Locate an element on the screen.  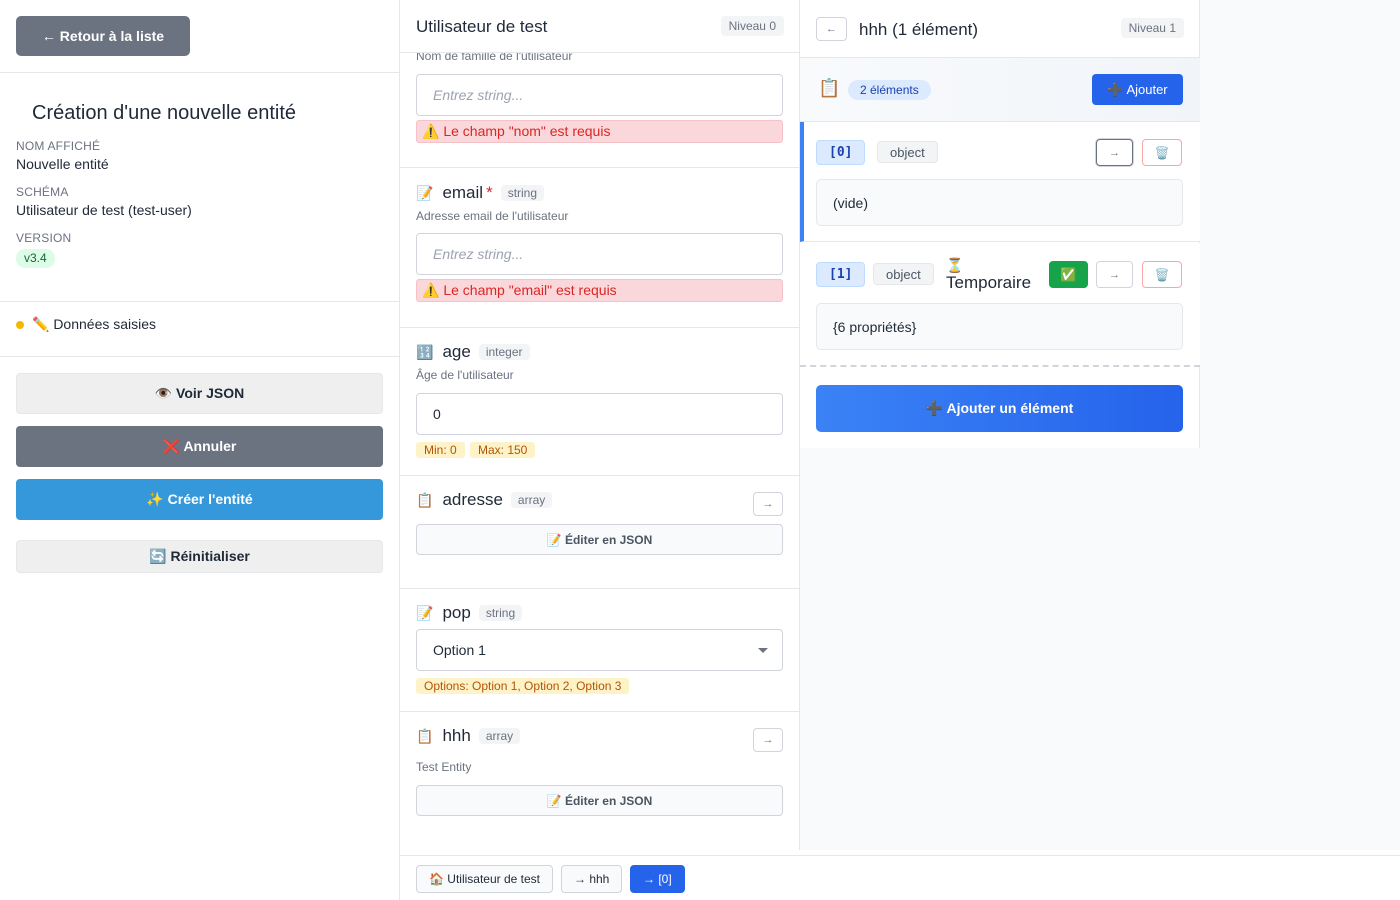
level1-title: hhh (1 élément) is located at coordinates (919, 29).